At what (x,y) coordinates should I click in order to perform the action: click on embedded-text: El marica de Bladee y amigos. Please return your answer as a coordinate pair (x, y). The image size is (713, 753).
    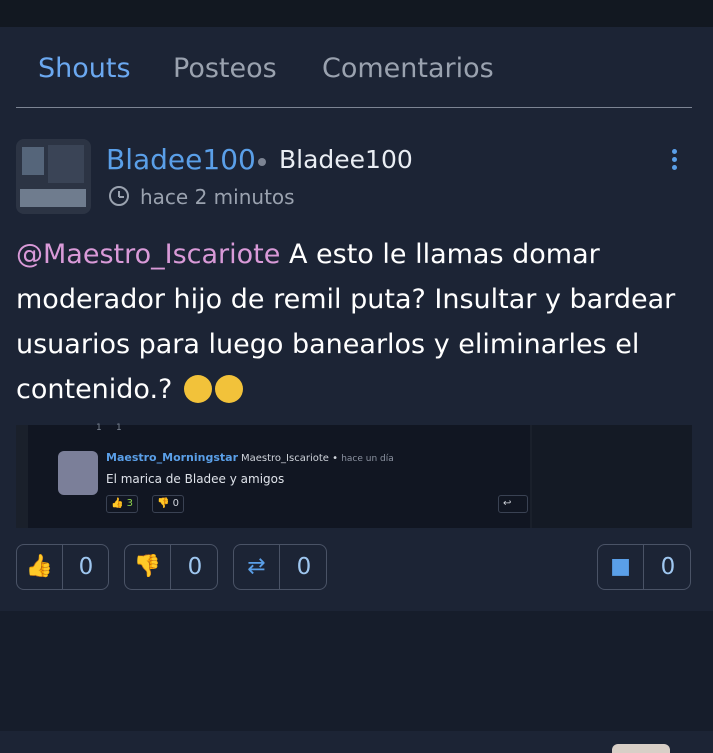
    Looking at the image, I should click on (195, 479).